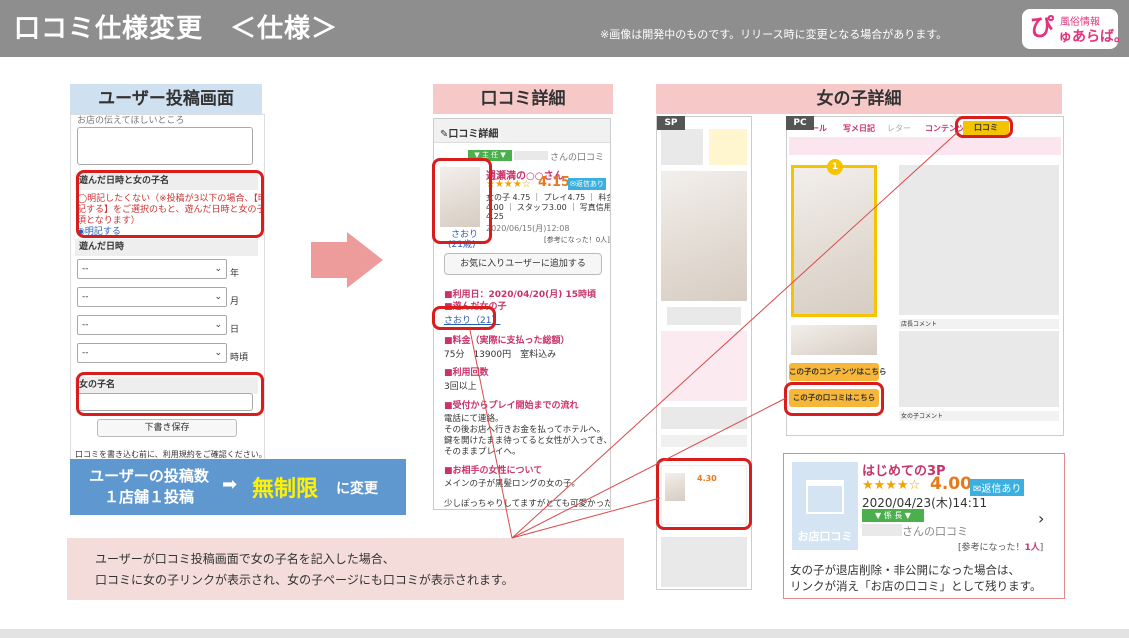 The height and width of the screenshot is (638, 1129). I want to click on bottom-strip, so click(564, 633).